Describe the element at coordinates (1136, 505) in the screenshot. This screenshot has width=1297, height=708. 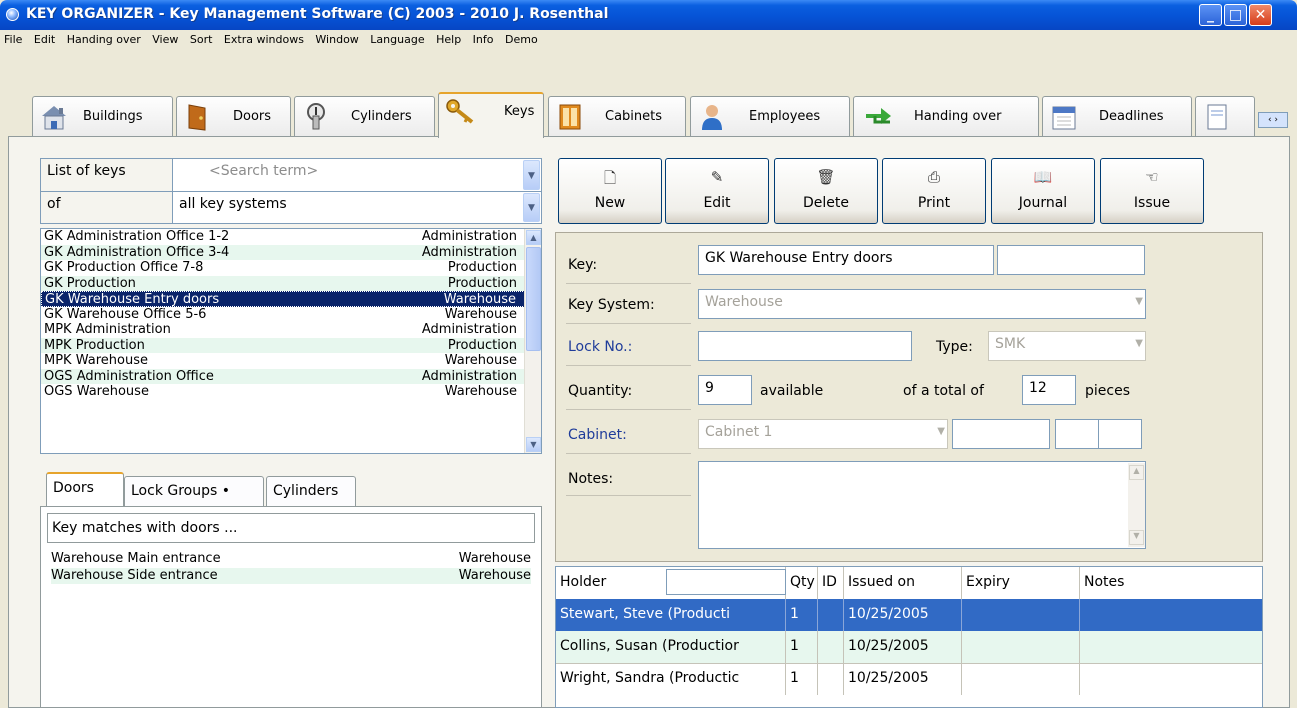
I see `notes-scrollbar: ▲ ▼` at that location.